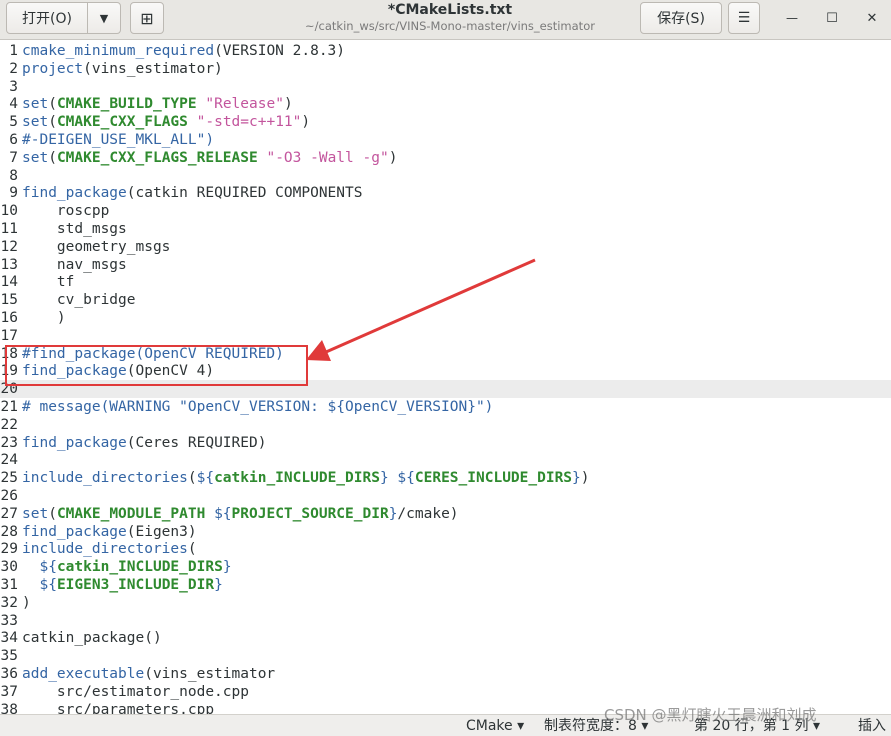 The width and height of the screenshot is (891, 736). Describe the element at coordinates (445, 549) in the screenshot. I see `code-line: 29 include_directories(` at that location.